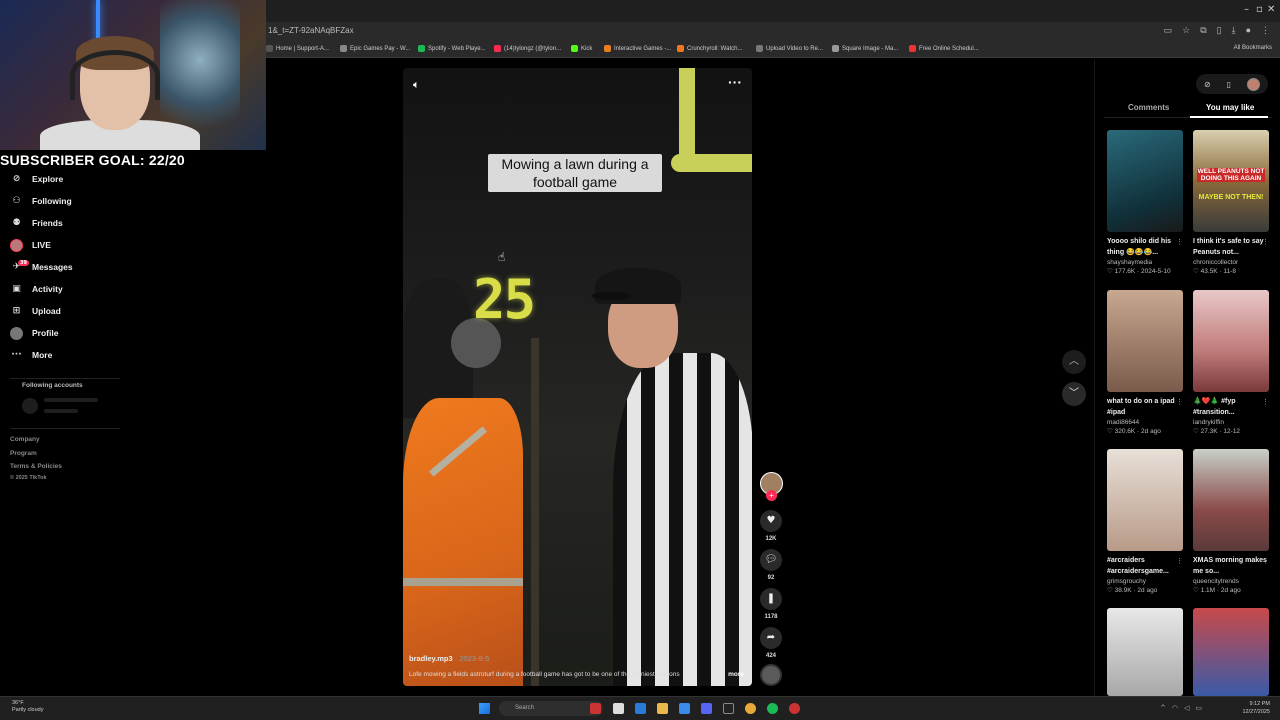 The width and height of the screenshot is (1280, 720). What do you see at coordinates (36, 466) in the screenshot?
I see `footer-link: Terms & Policies` at bounding box center [36, 466].